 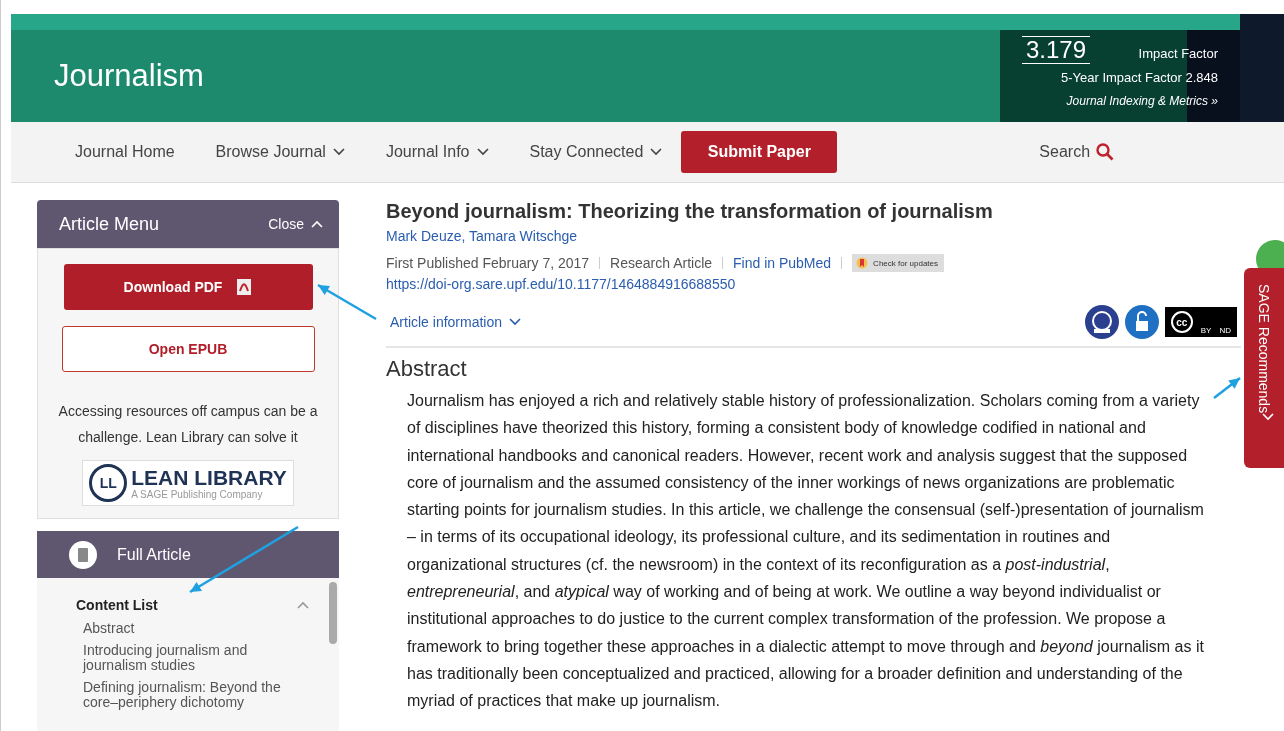 What do you see at coordinates (188, 287) in the screenshot?
I see `download-pdf-button: Download PDF` at bounding box center [188, 287].